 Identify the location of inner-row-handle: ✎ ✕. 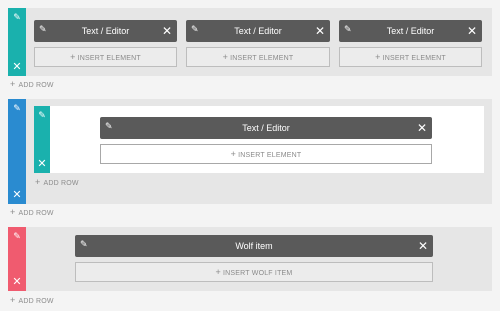
(42, 139).